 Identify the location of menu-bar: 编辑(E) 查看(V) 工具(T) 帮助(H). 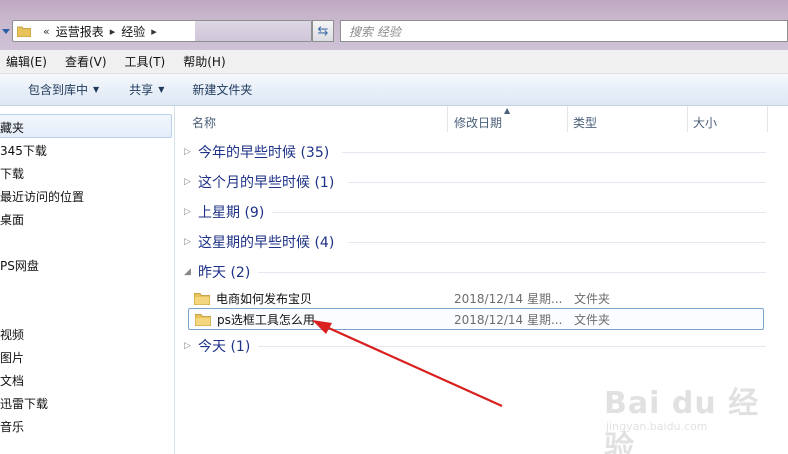
(394, 62).